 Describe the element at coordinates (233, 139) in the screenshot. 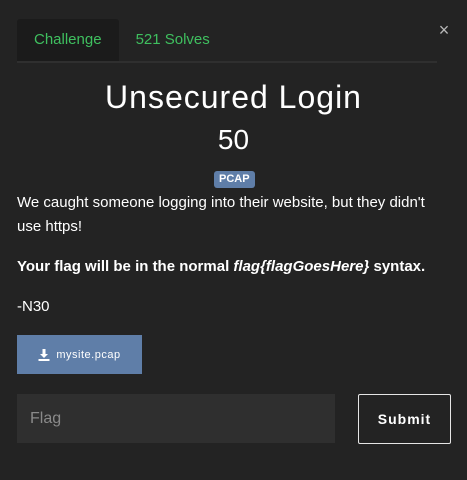

I see `challenge-points: 50` at that location.